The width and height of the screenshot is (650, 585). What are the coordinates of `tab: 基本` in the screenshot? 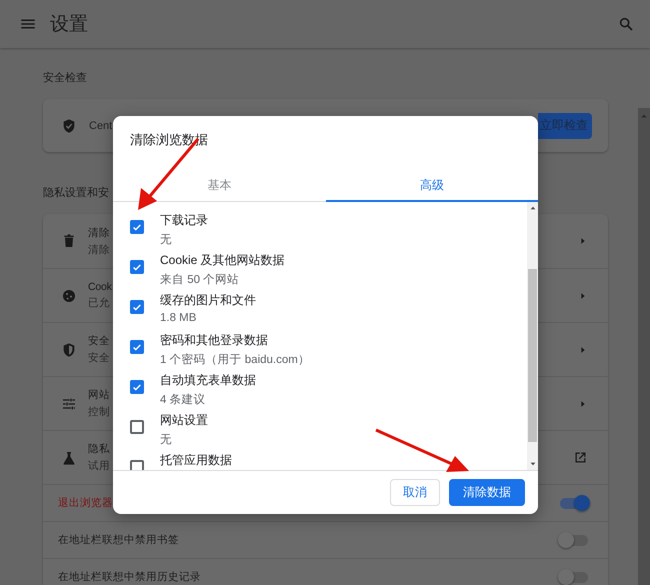 It's located at (219, 186).